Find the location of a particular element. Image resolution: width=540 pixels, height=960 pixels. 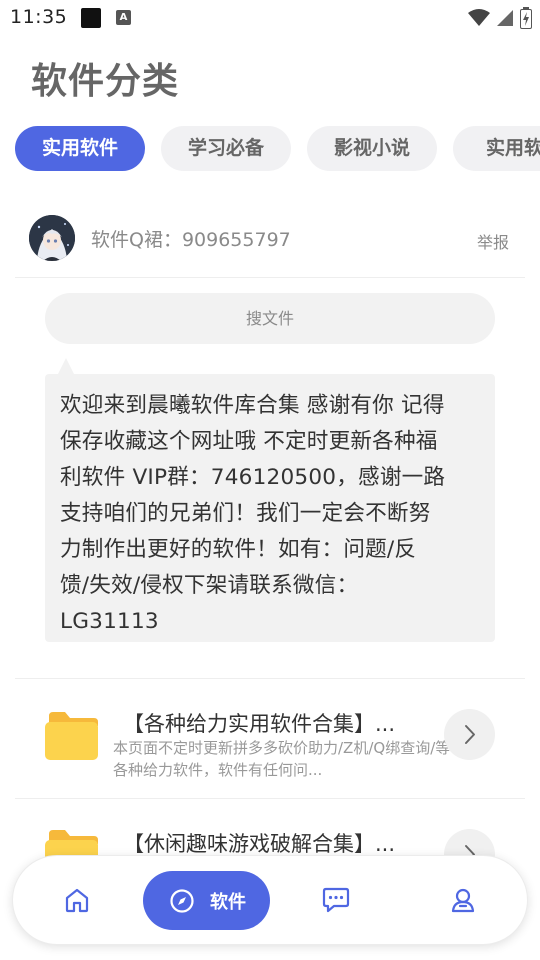

avatar is located at coordinates (52, 238).